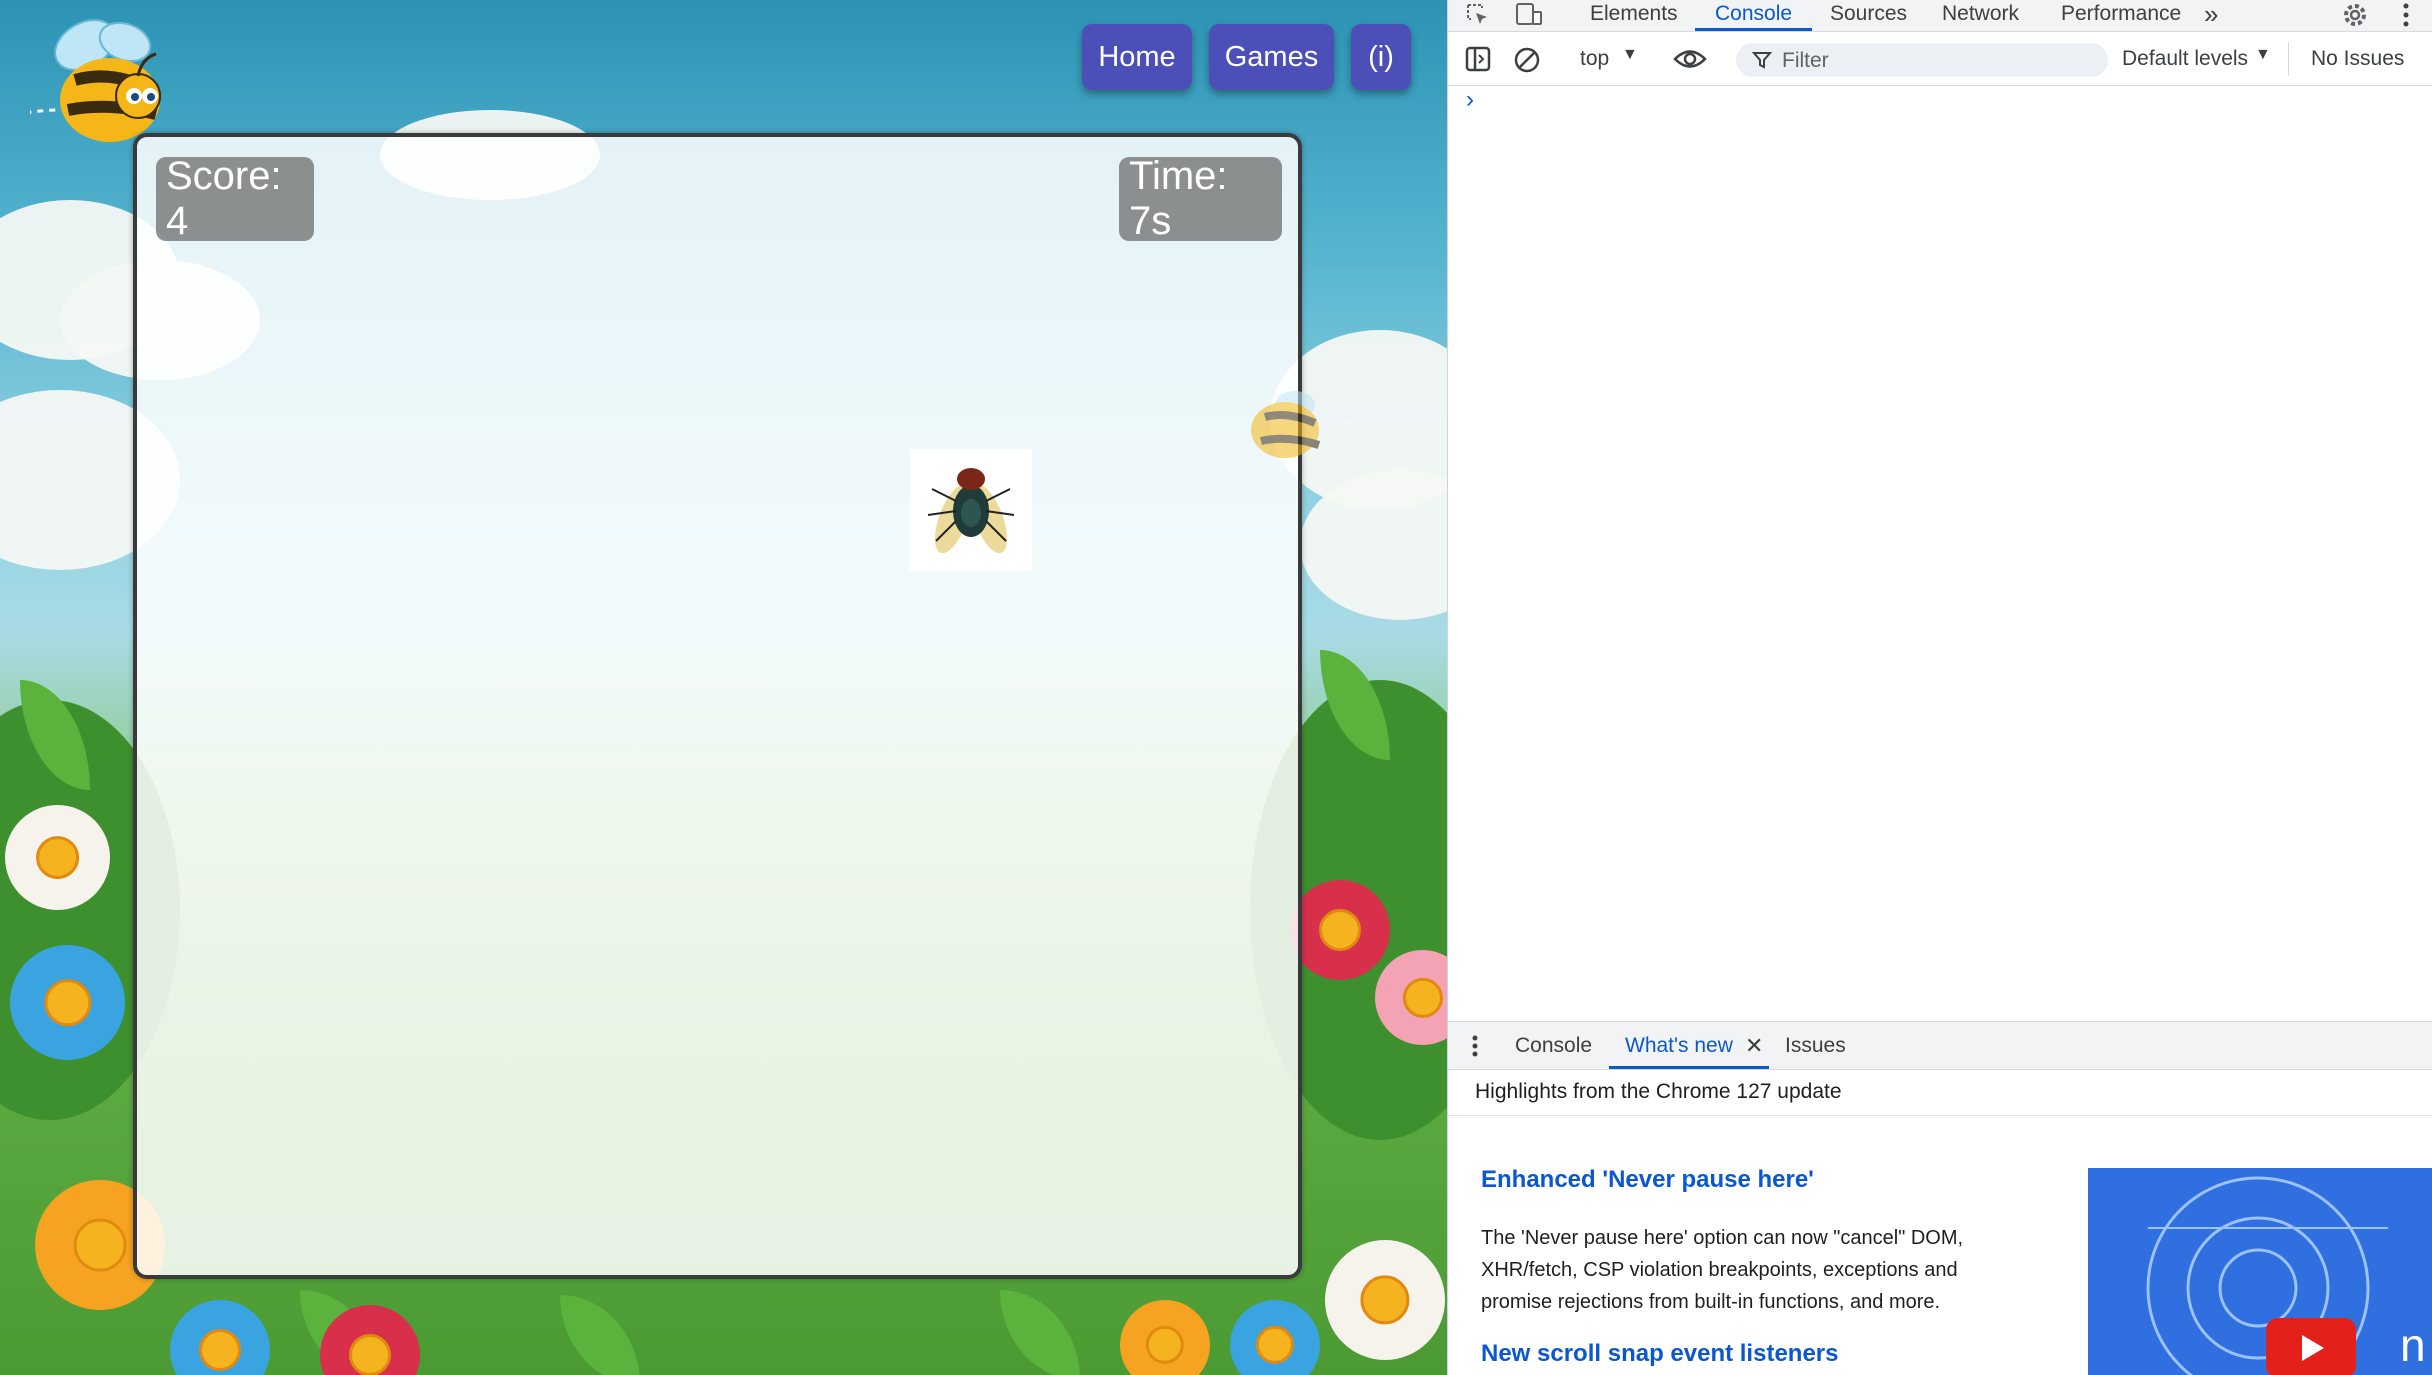 The width and height of the screenshot is (2432, 1375). What do you see at coordinates (1754, 1045) in the screenshot?
I see `close-icon: ✕` at bounding box center [1754, 1045].